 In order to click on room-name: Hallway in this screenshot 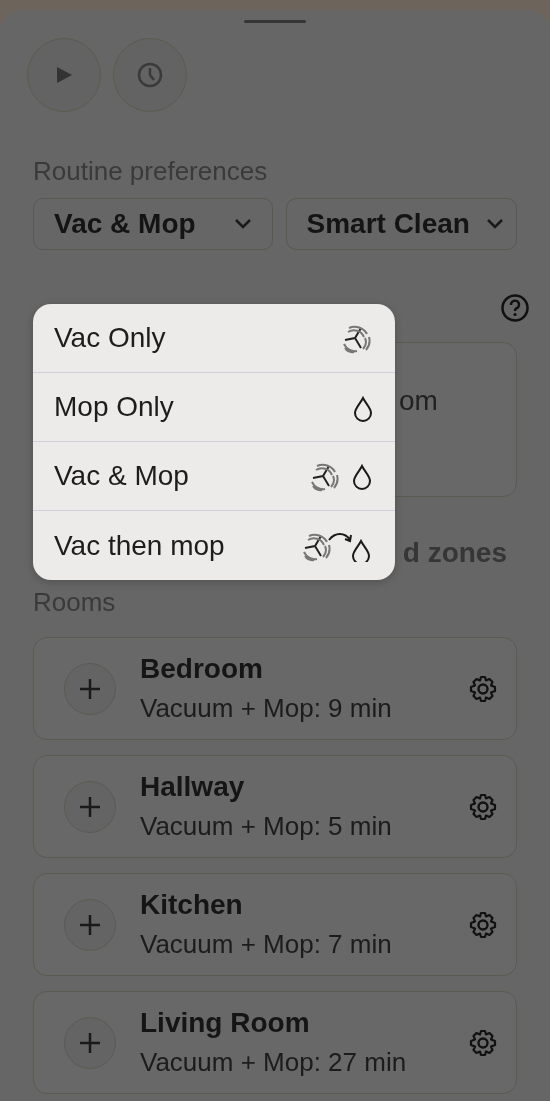, I will do `click(193, 787)`.